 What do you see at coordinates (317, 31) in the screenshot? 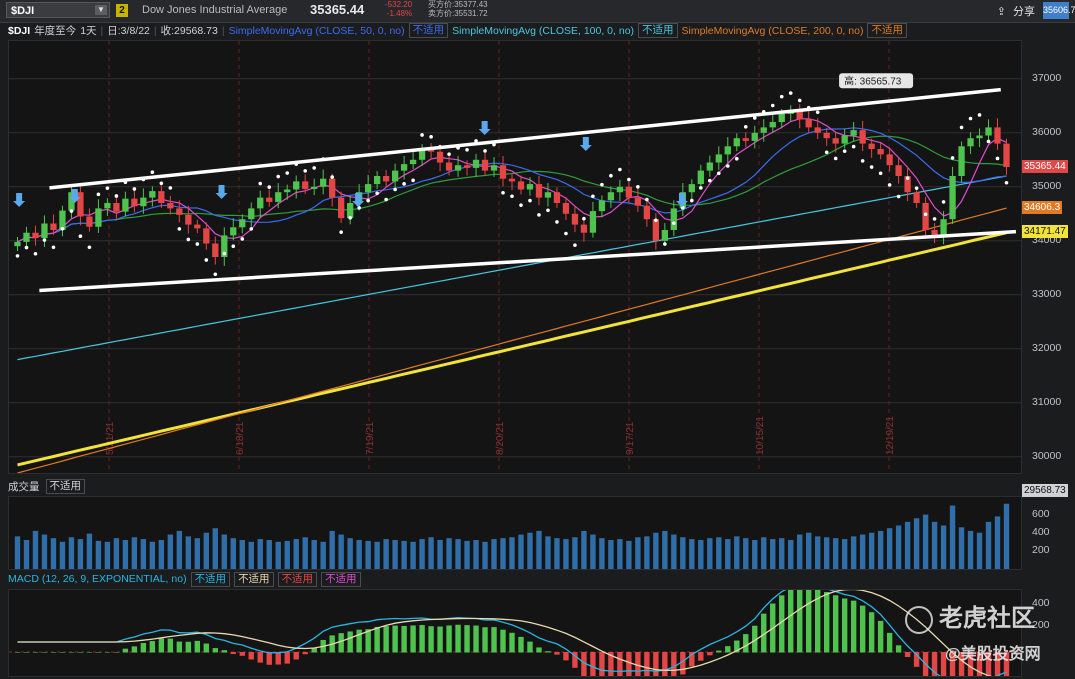
I see `legend-sma50: SimpleMovingAvg (CLOSE, 50, 0, no)` at bounding box center [317, 31].